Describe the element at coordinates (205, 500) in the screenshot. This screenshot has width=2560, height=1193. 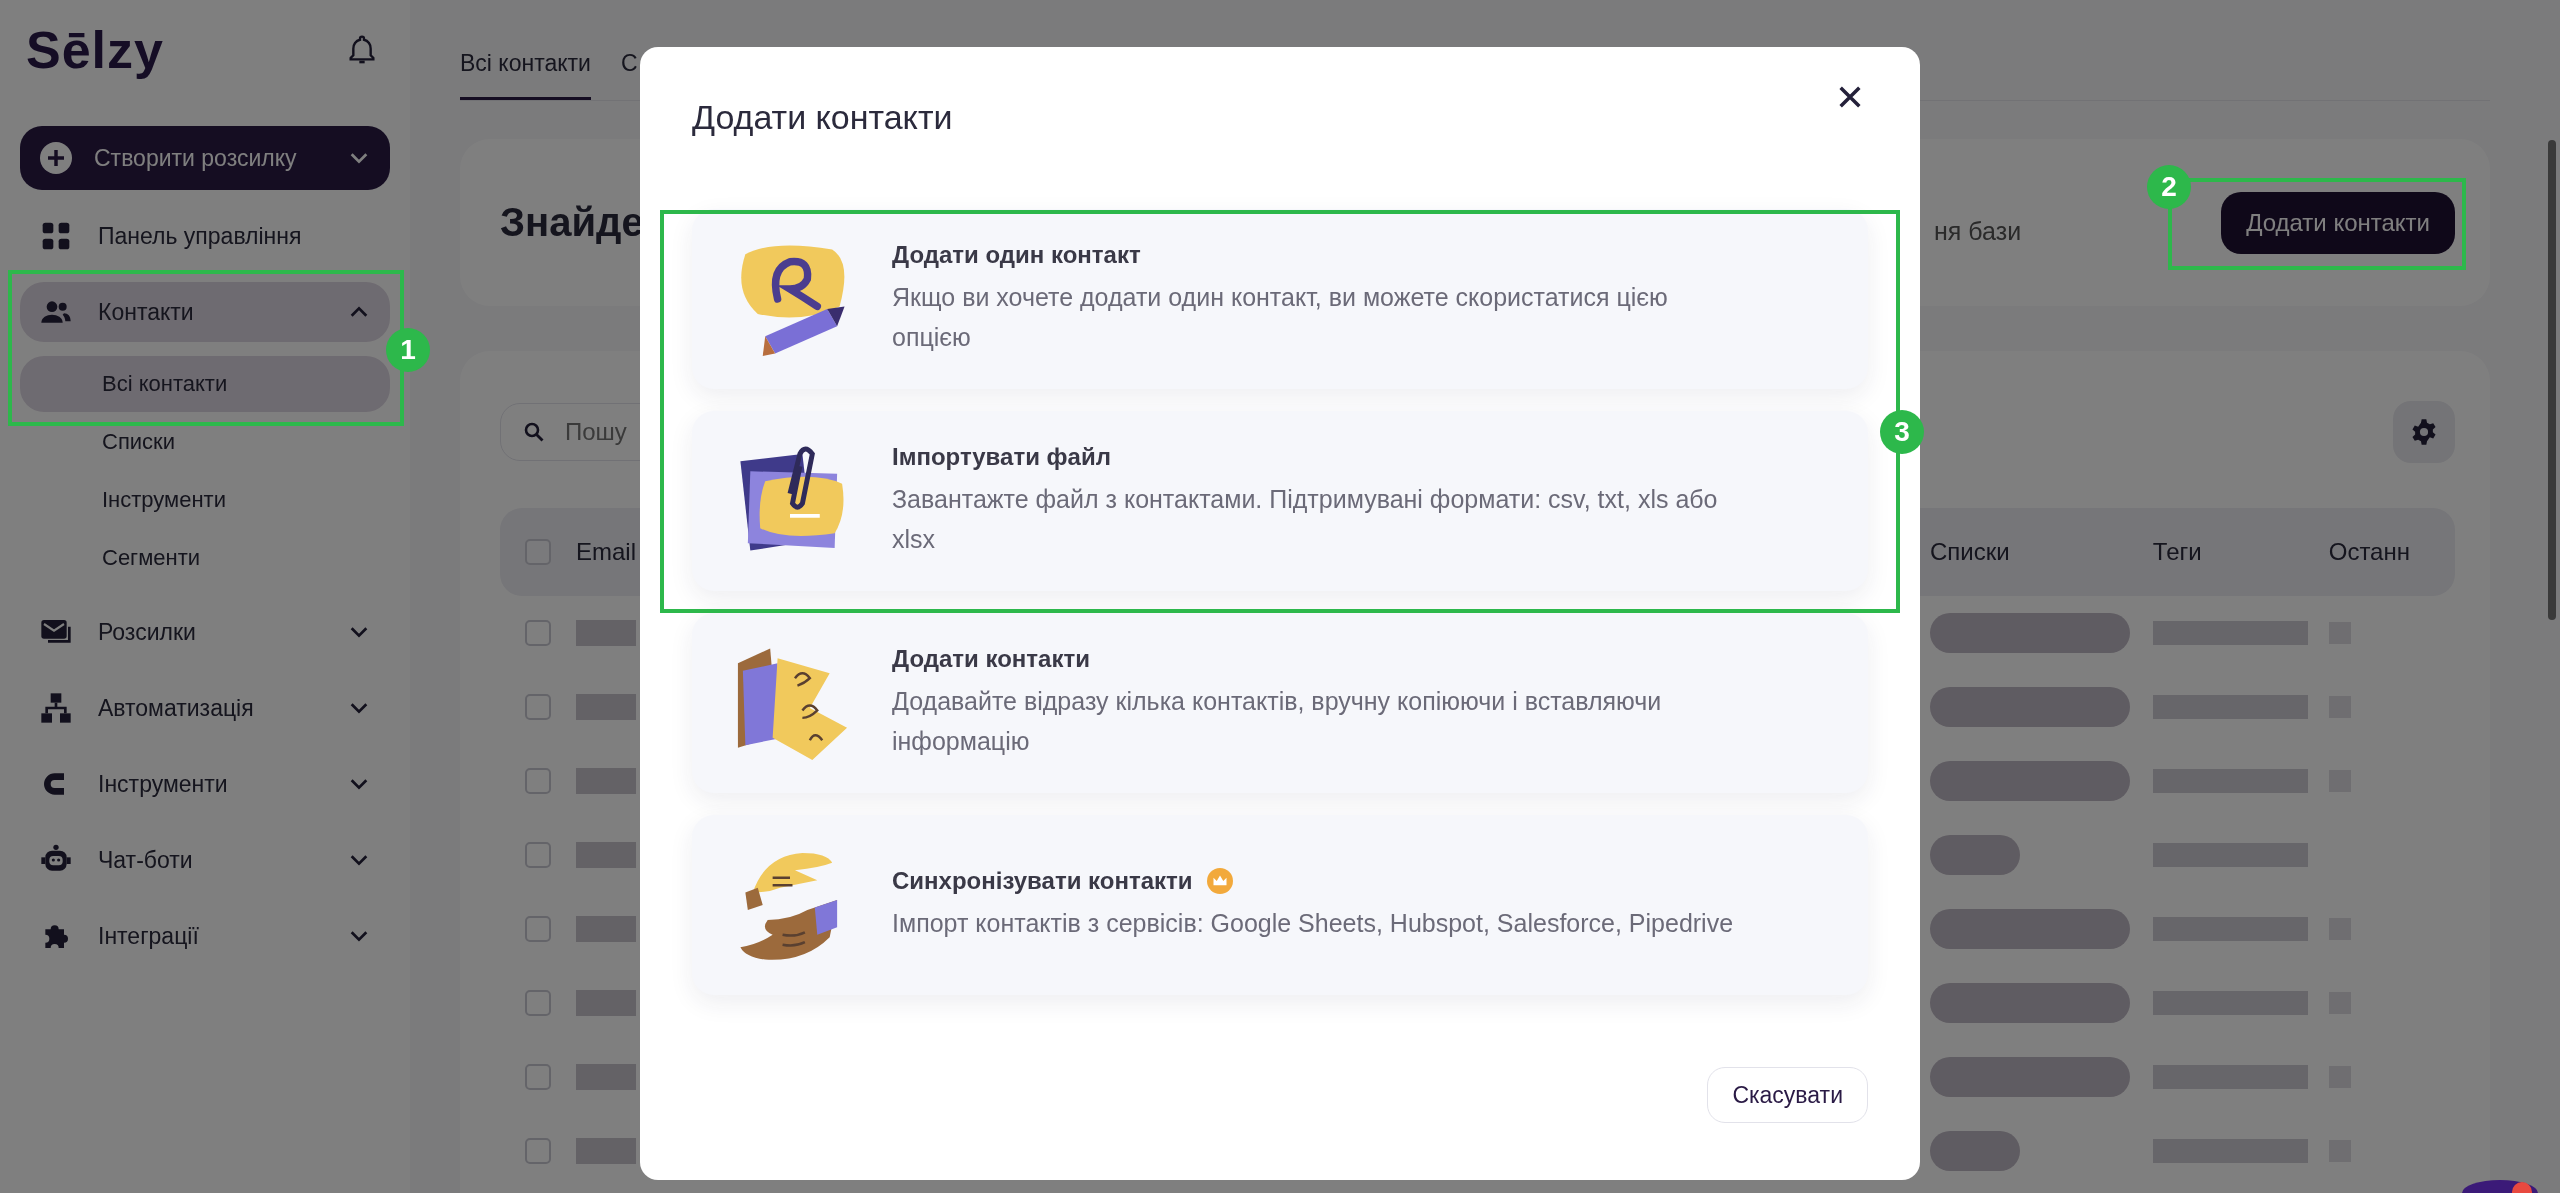
I see `nav-subitem: Інструменти` at that location.